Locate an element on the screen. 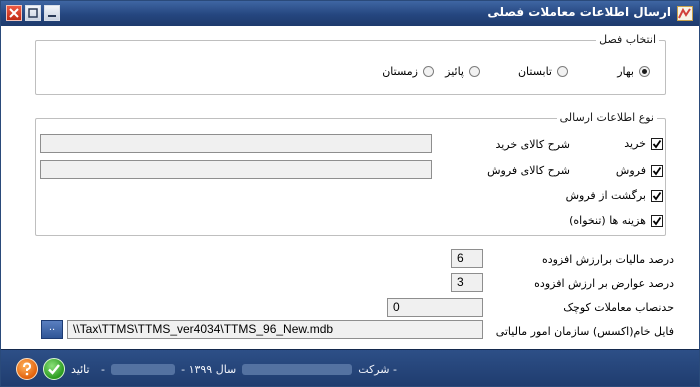 The width and height of the screenshot is (700, 387). confirm-button is located at coordinates (54, 369).